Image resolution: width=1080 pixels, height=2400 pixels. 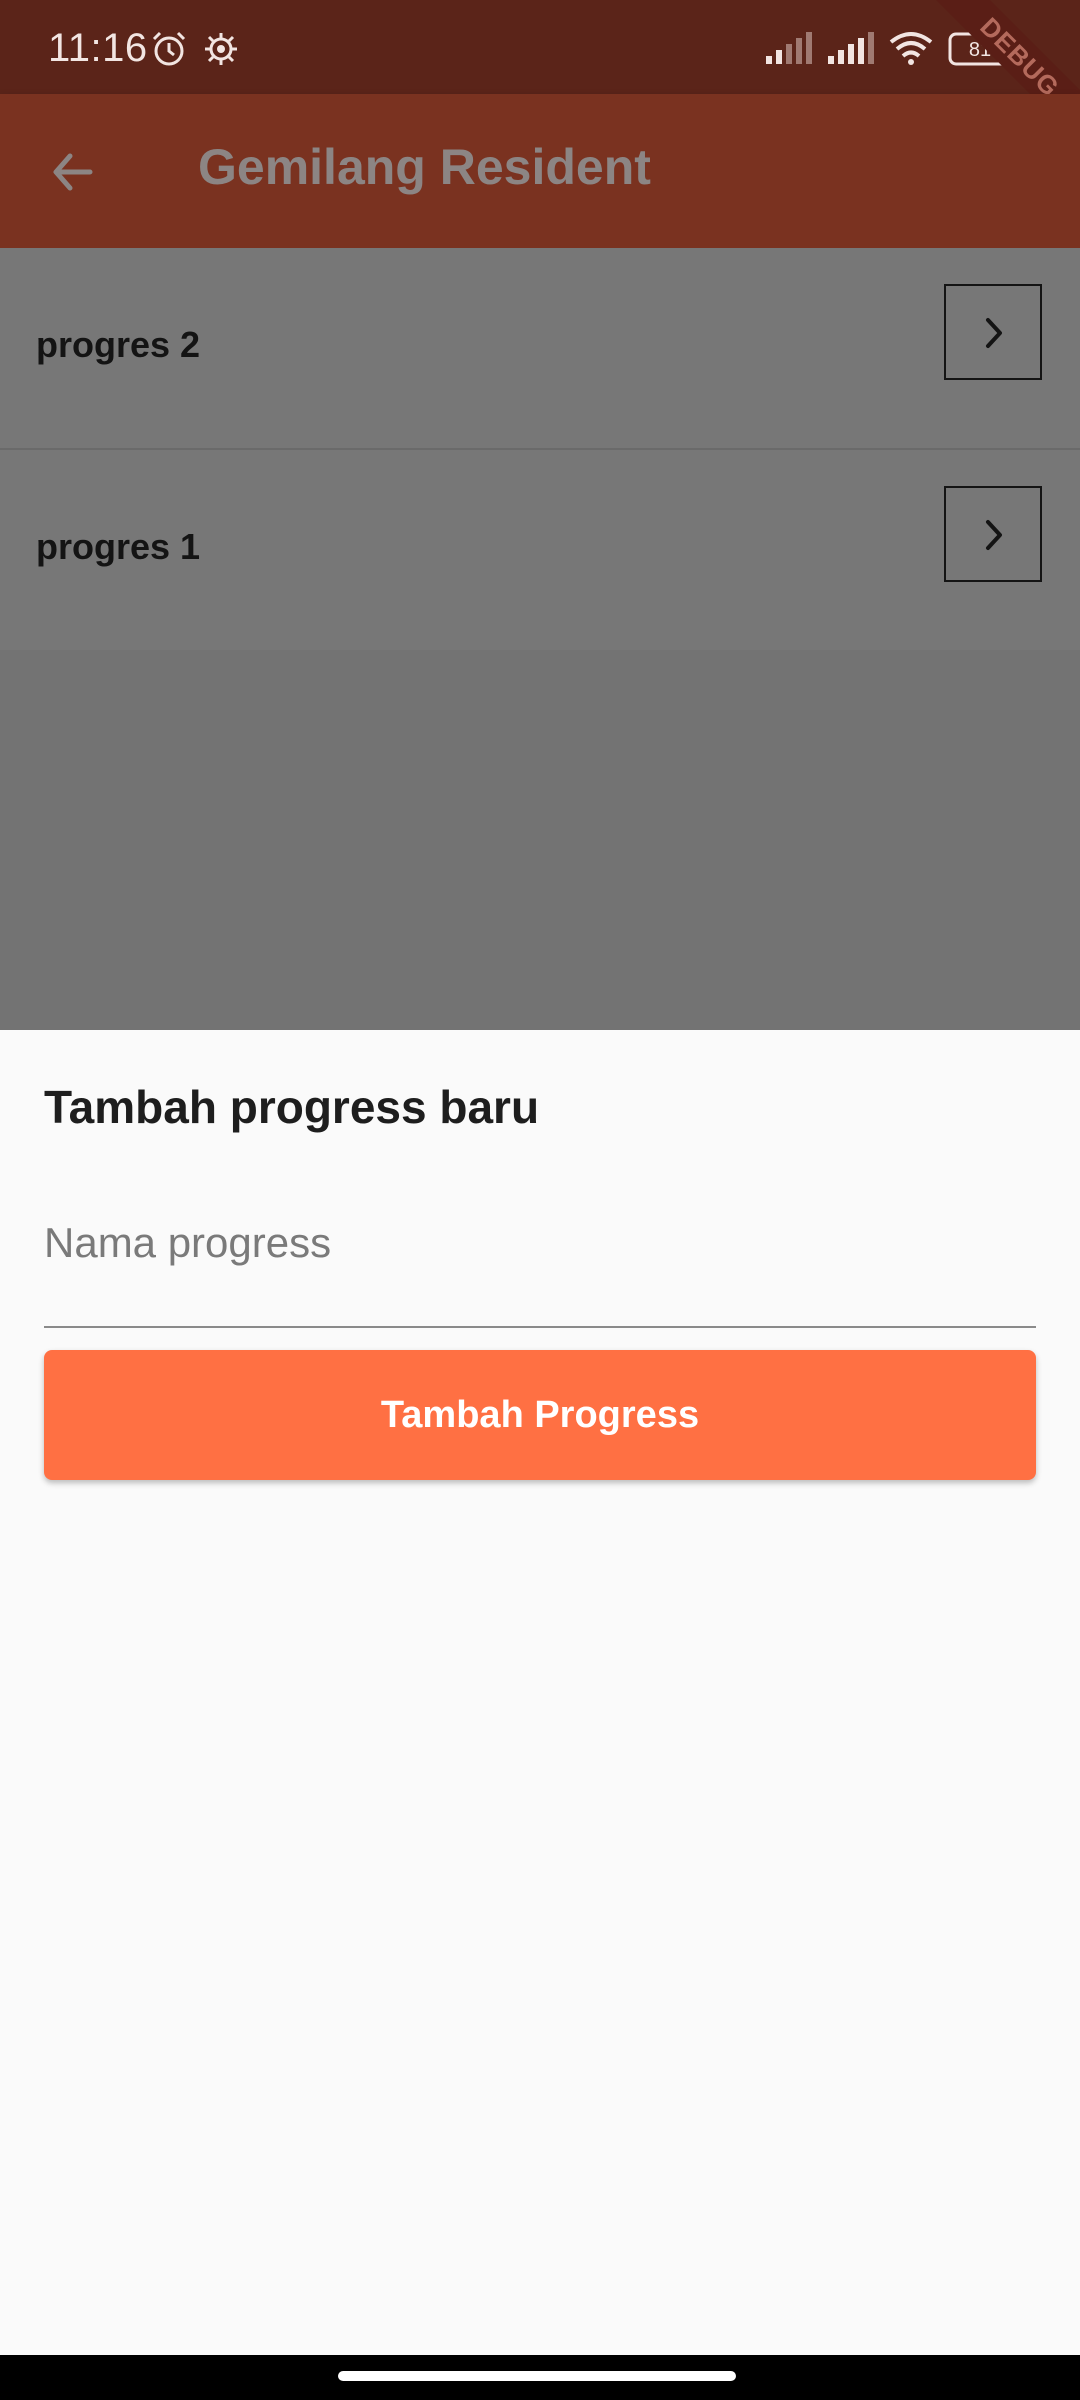 What do you see at coordinates (540, 1415) in the screenshot?
I see `add-progress-button: Tambah Progress` at bounding box center [540, 1415].